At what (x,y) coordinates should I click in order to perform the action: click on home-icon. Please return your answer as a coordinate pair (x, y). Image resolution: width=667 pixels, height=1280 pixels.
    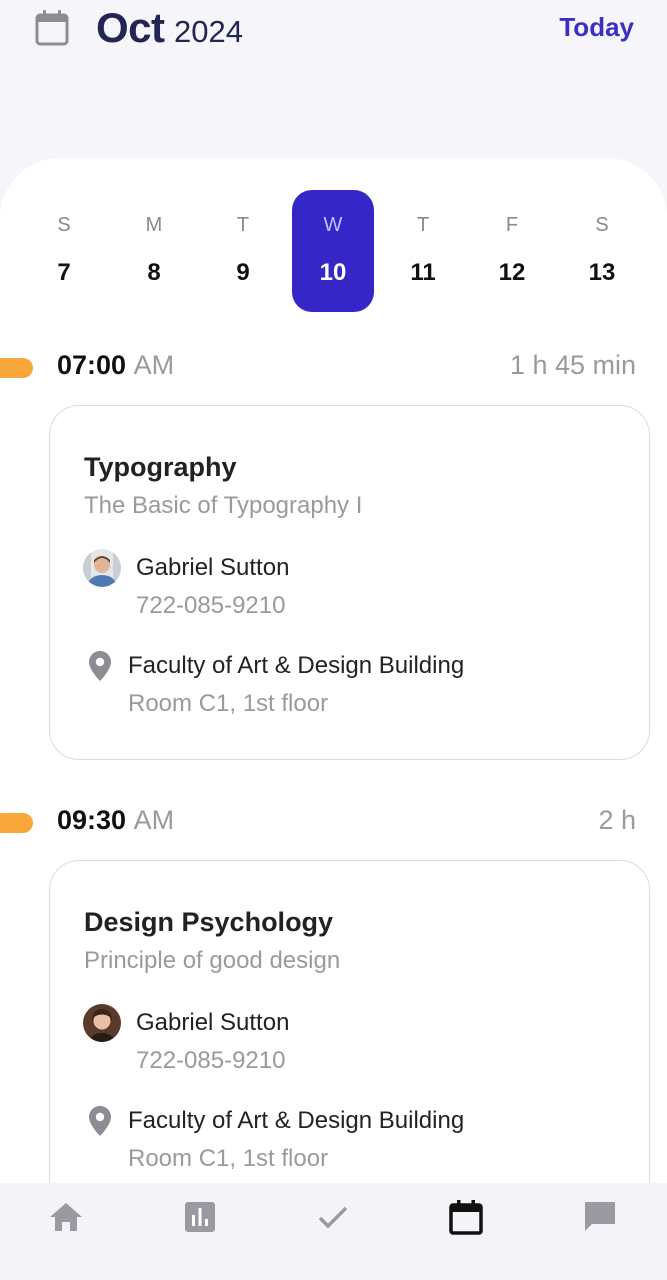
    Looking at the image, I should click on (66, 1217).